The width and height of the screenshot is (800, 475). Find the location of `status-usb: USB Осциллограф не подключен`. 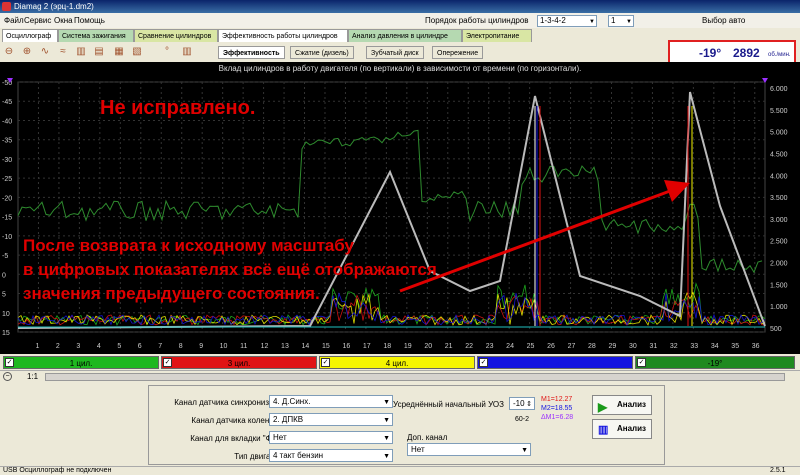

status-usb: USB Осциллограф не подключен is located at coordinates (57, 470).